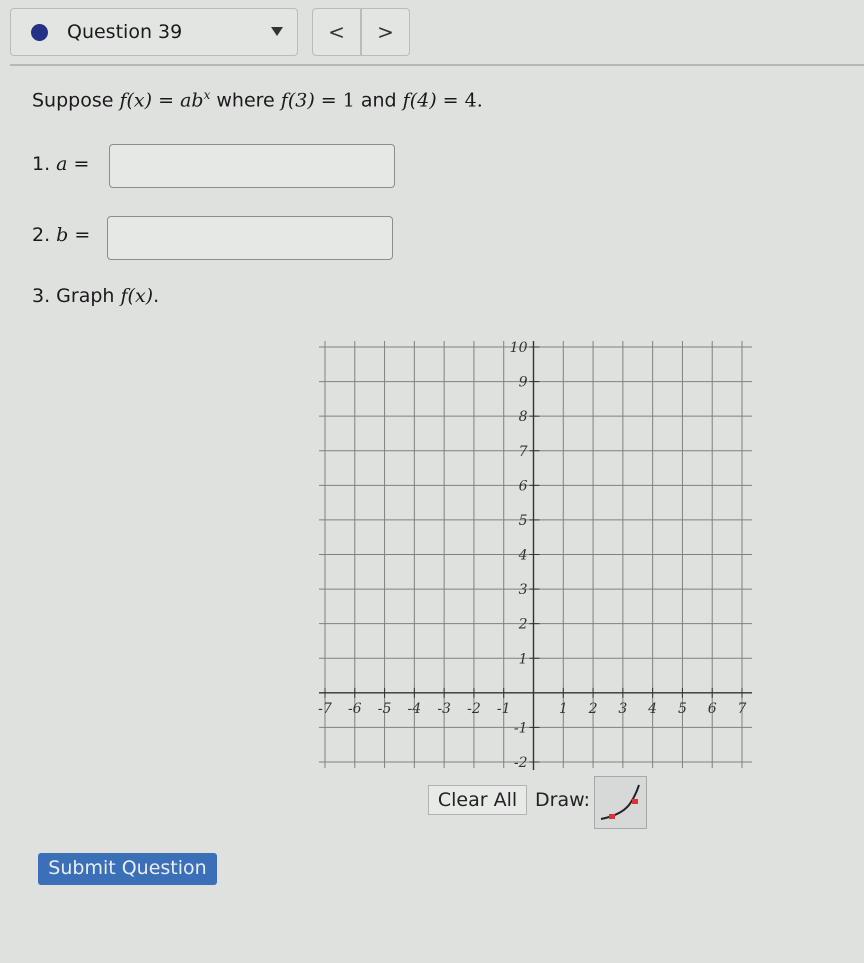 This screenshot has width=864, height=963. I want to click on answer-a-input, so click(252, 166).